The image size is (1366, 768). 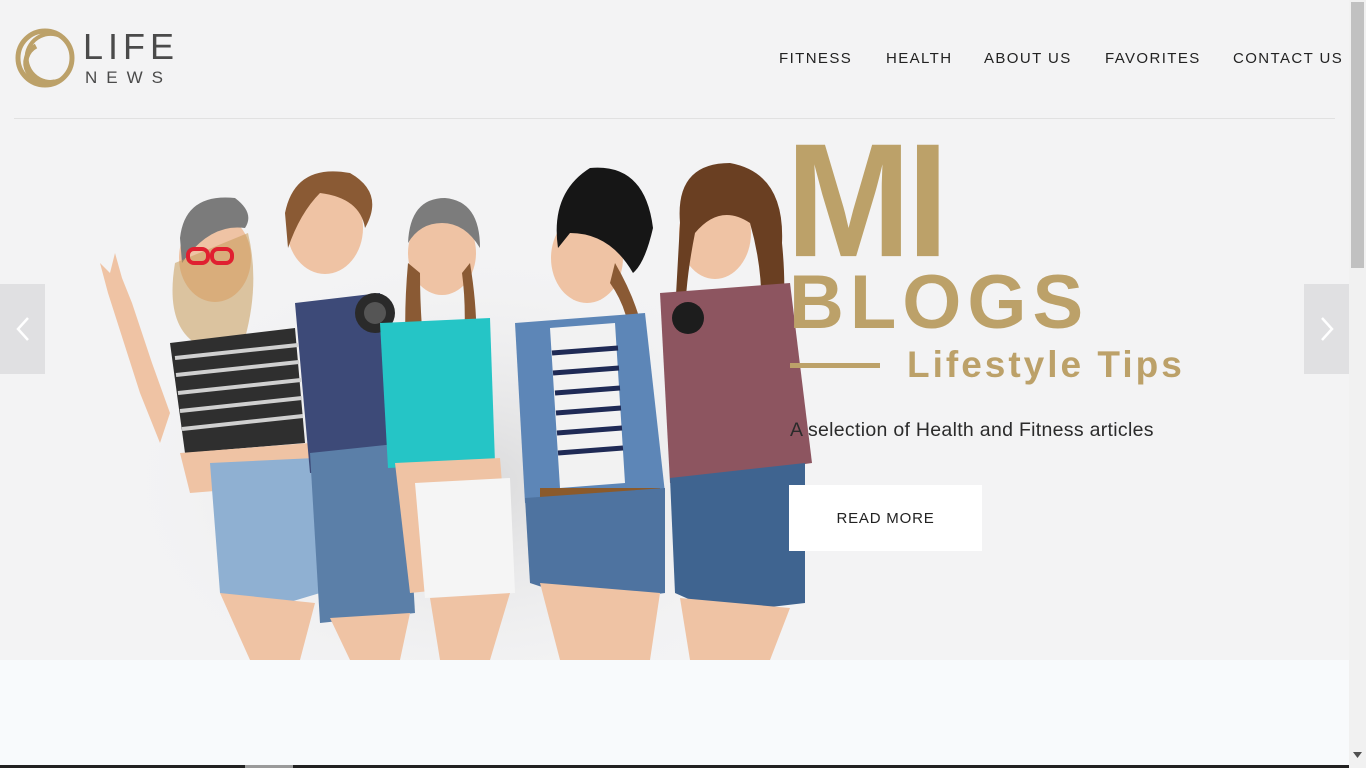 What do you see at coordinates (1357, 384) in the screenshot?
I see `vertical-scrollbar` at bounding box center [1357, 384].